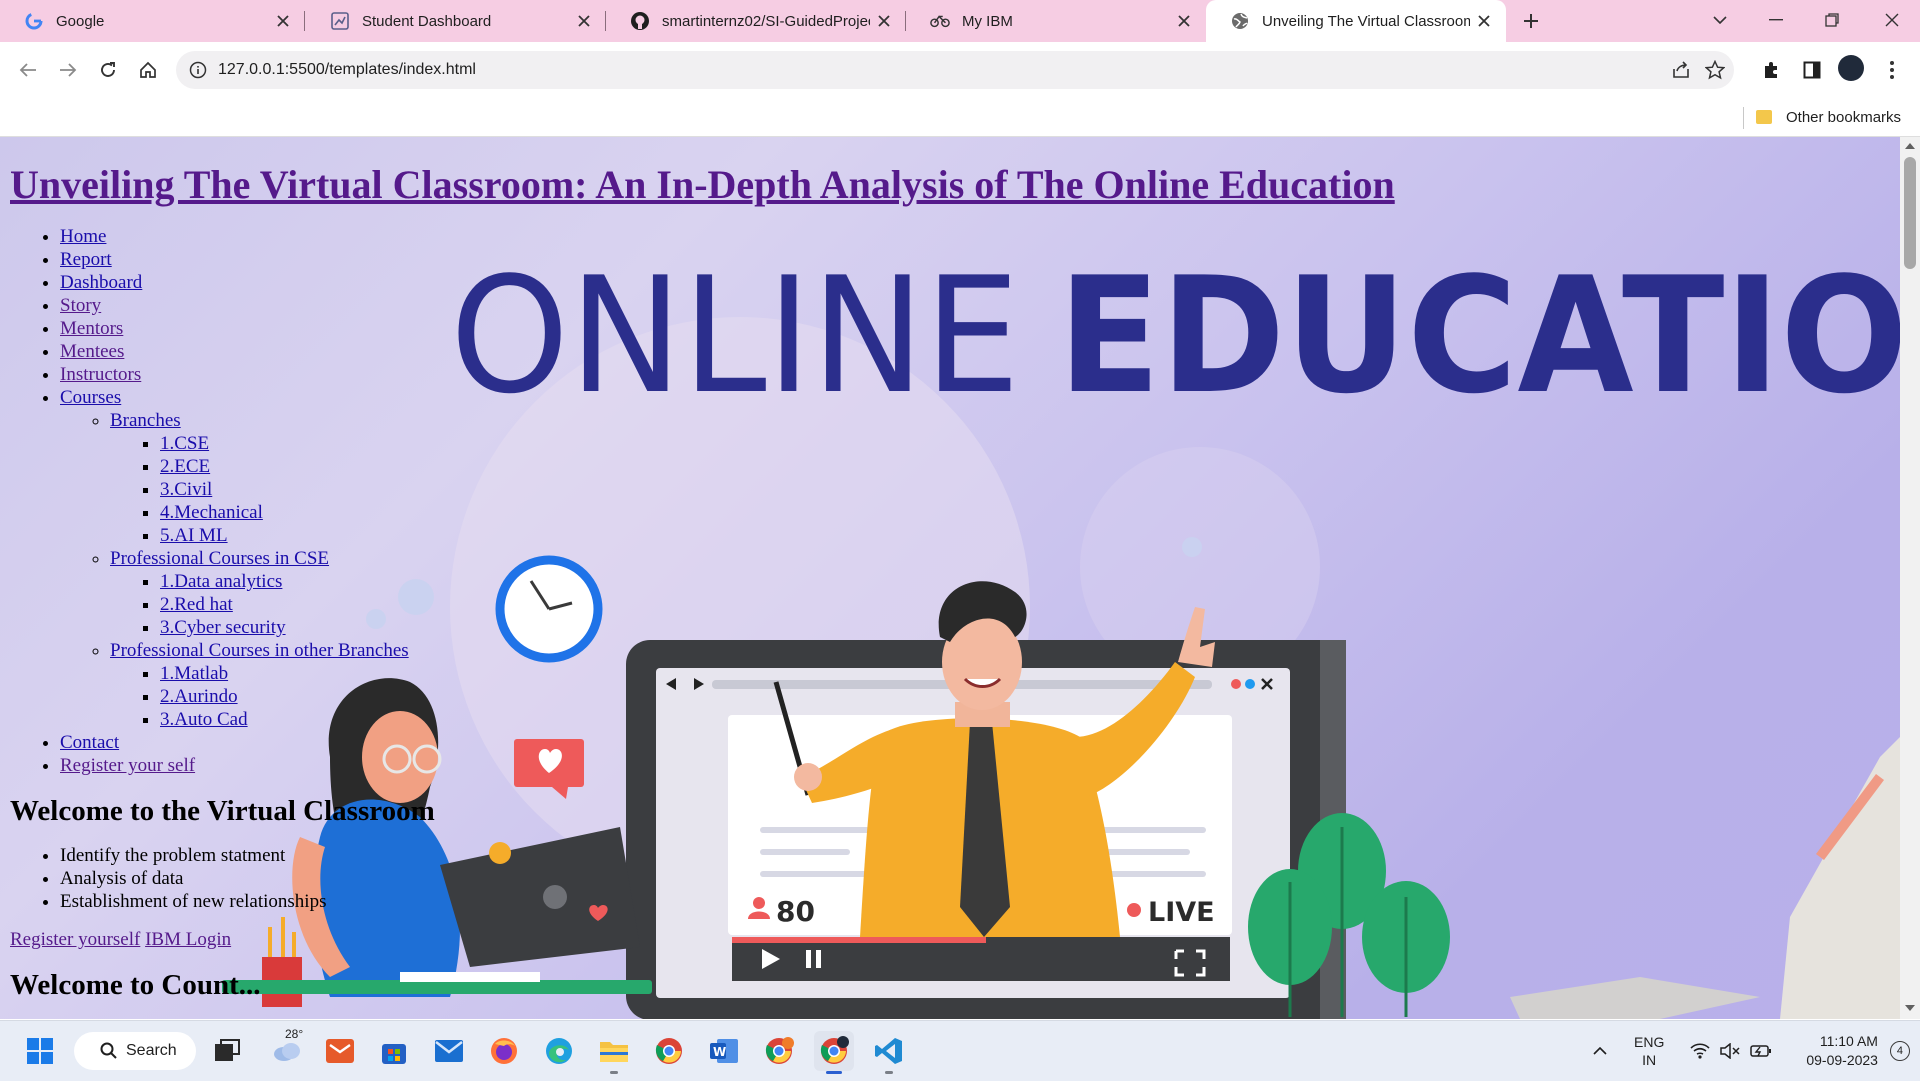 The width and height of the screenshot is (1920, 1081). I want to click on register-yourself-link: Register yourself, so click(75, 939).